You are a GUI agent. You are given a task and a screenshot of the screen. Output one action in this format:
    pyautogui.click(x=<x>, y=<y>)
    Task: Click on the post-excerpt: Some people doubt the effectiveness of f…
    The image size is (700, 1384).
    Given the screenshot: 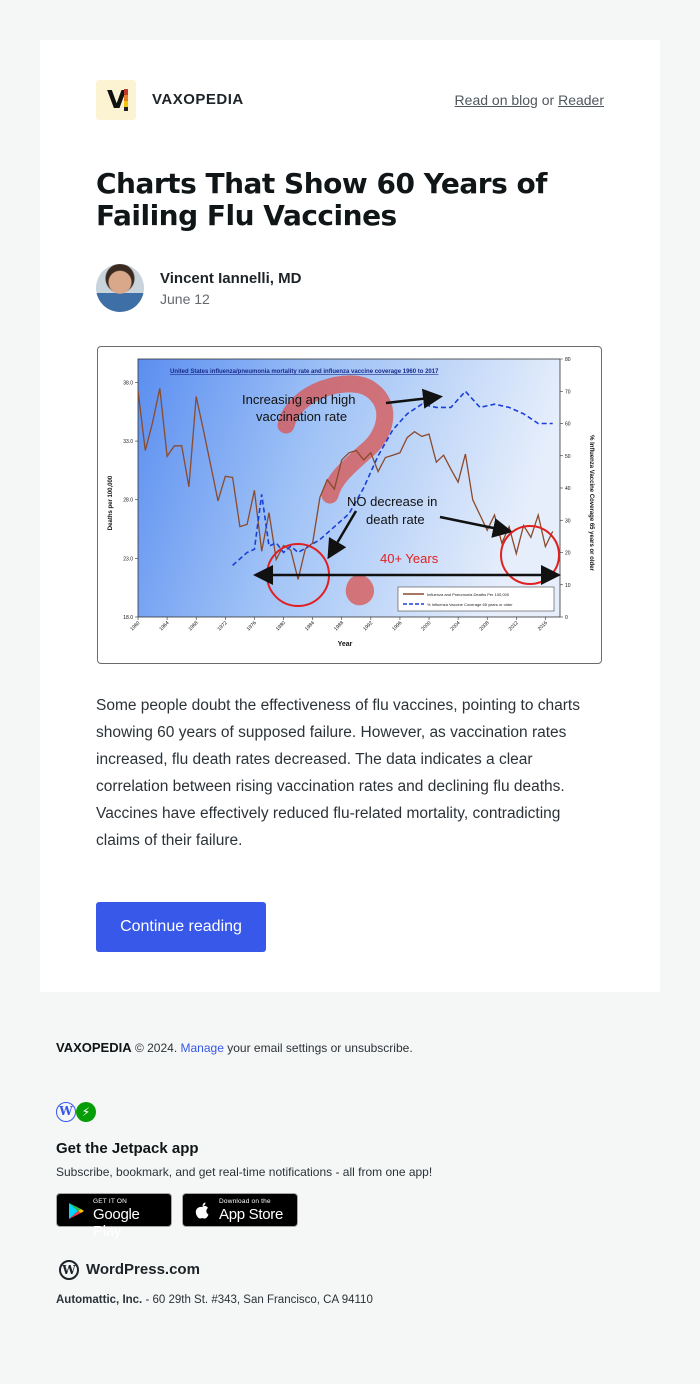 What is the action you would take?
    pyautogui.click(x=338, y=773)
    